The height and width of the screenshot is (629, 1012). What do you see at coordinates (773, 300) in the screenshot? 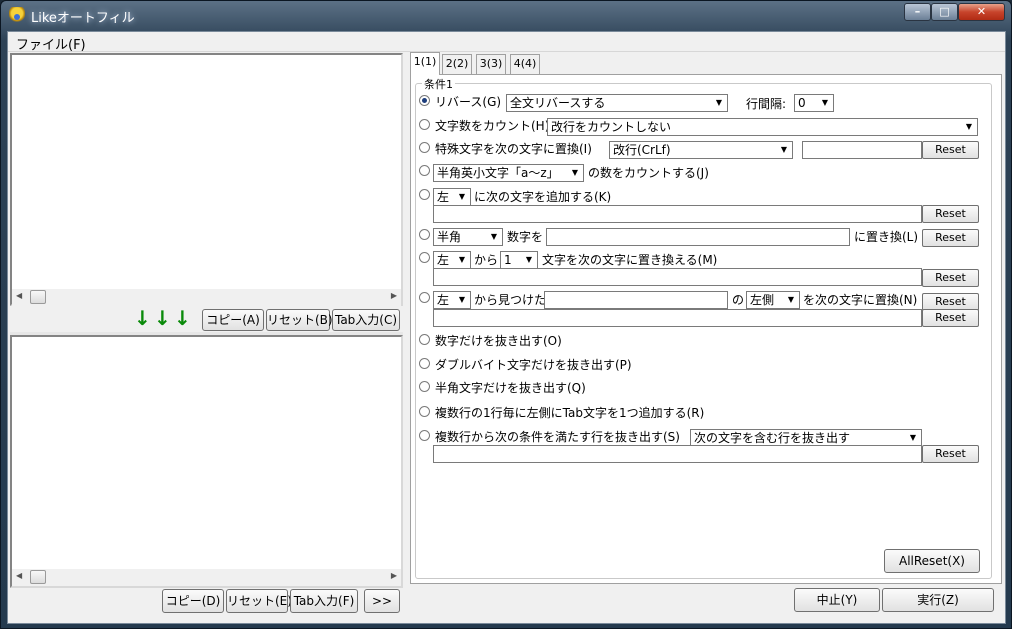
I see `position-select: 左側 ▼` at bounding box center [773, 300].